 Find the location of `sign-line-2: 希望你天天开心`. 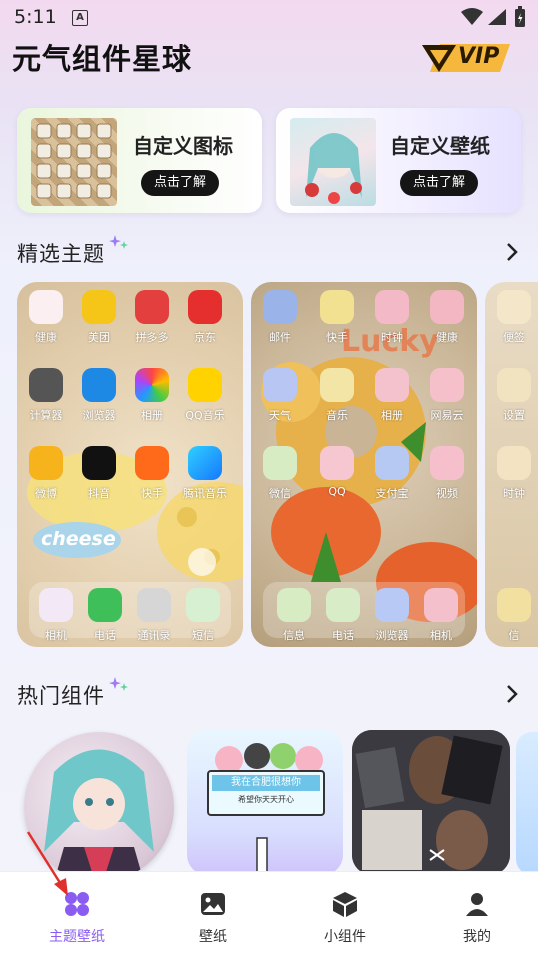

sign-line-2: 希望你天天开心 is located at coordinates (266, 799).